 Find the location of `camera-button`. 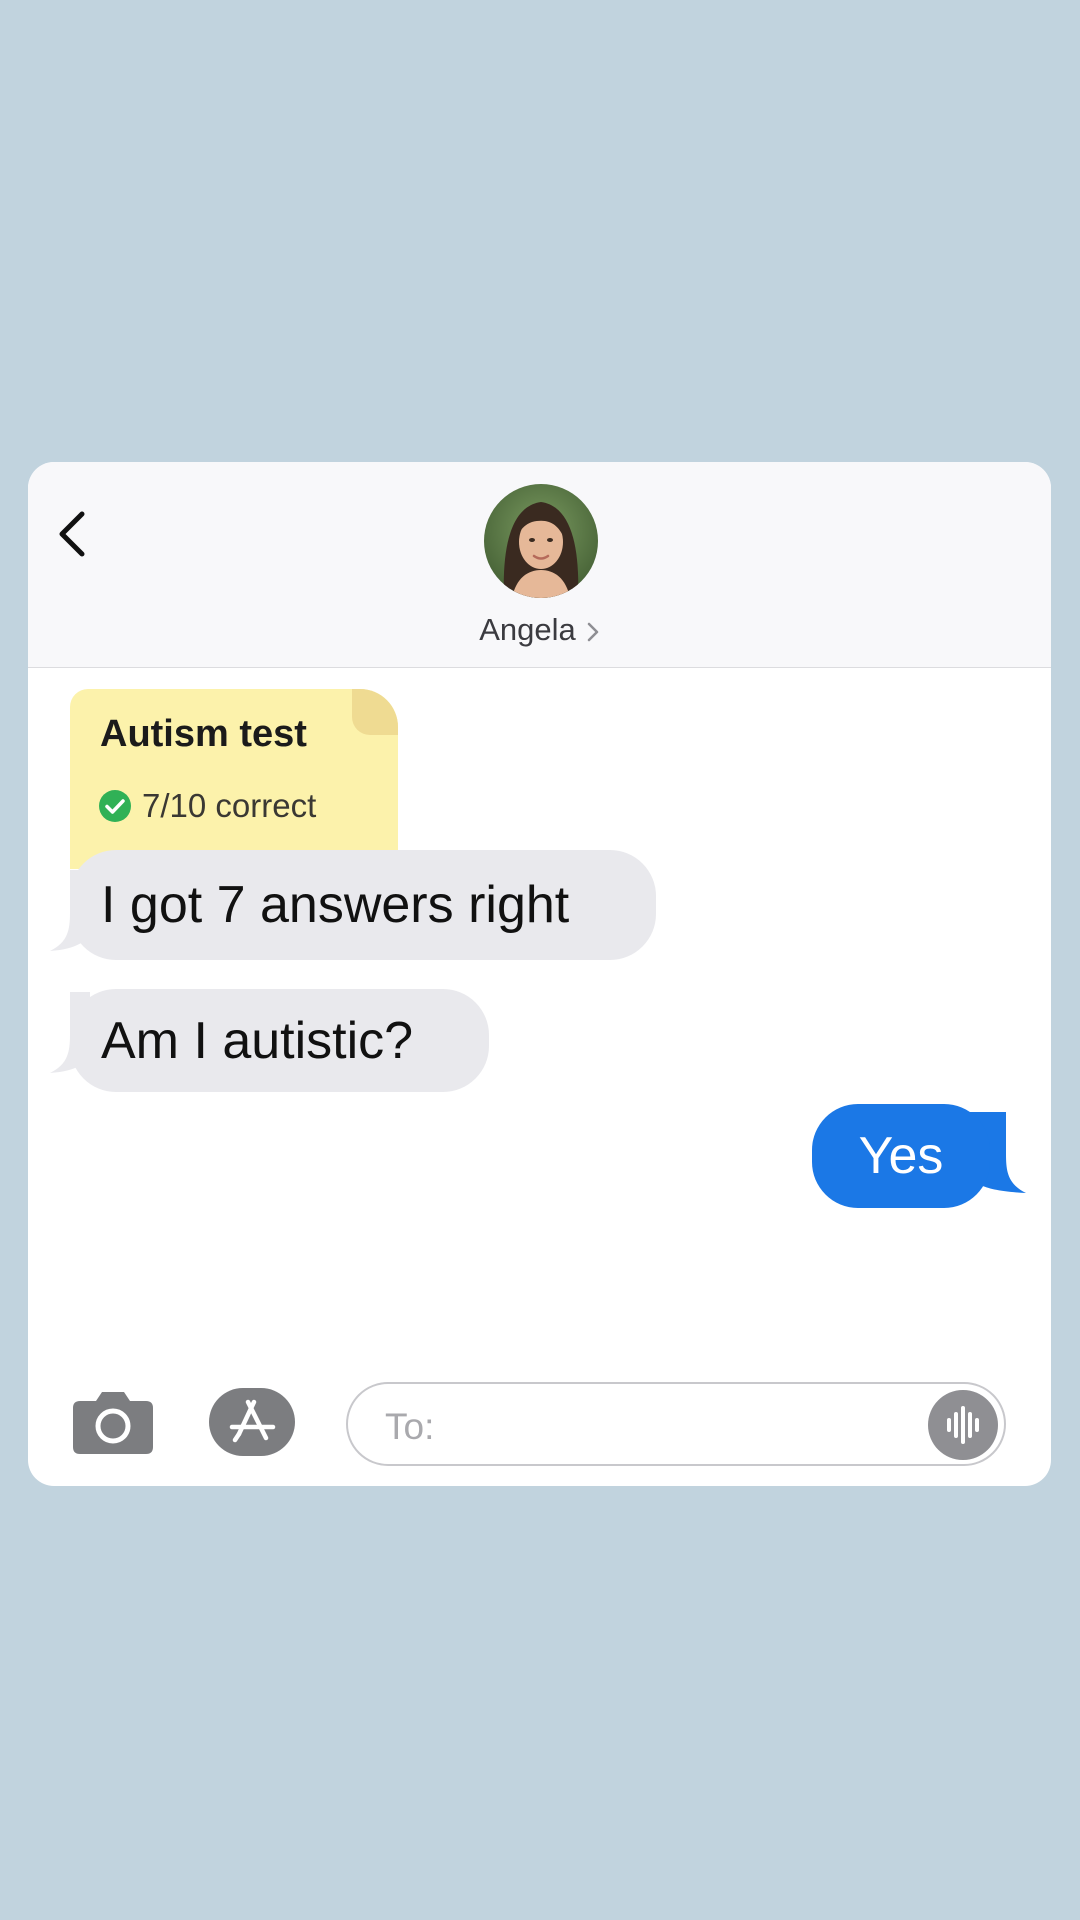

camera-button is located at coordinates (113, 1422).